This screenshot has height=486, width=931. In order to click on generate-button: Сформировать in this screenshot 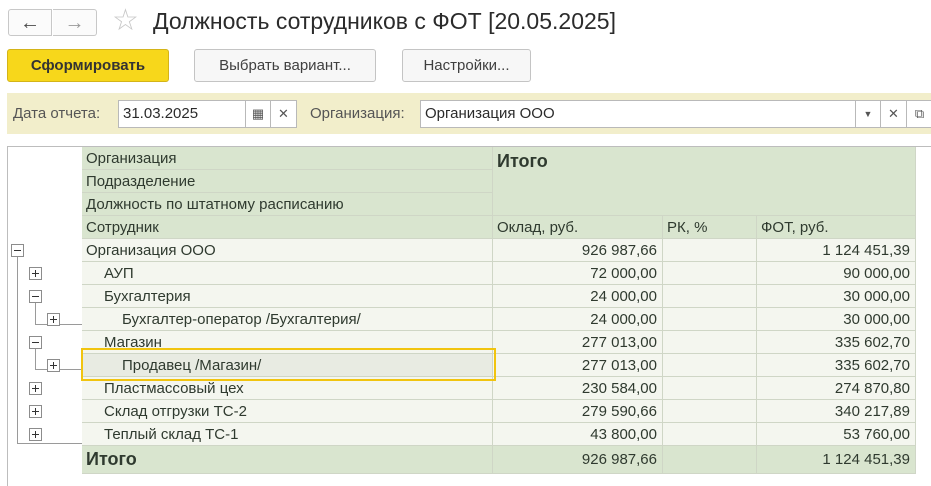, I will do `click(88, 65)`.